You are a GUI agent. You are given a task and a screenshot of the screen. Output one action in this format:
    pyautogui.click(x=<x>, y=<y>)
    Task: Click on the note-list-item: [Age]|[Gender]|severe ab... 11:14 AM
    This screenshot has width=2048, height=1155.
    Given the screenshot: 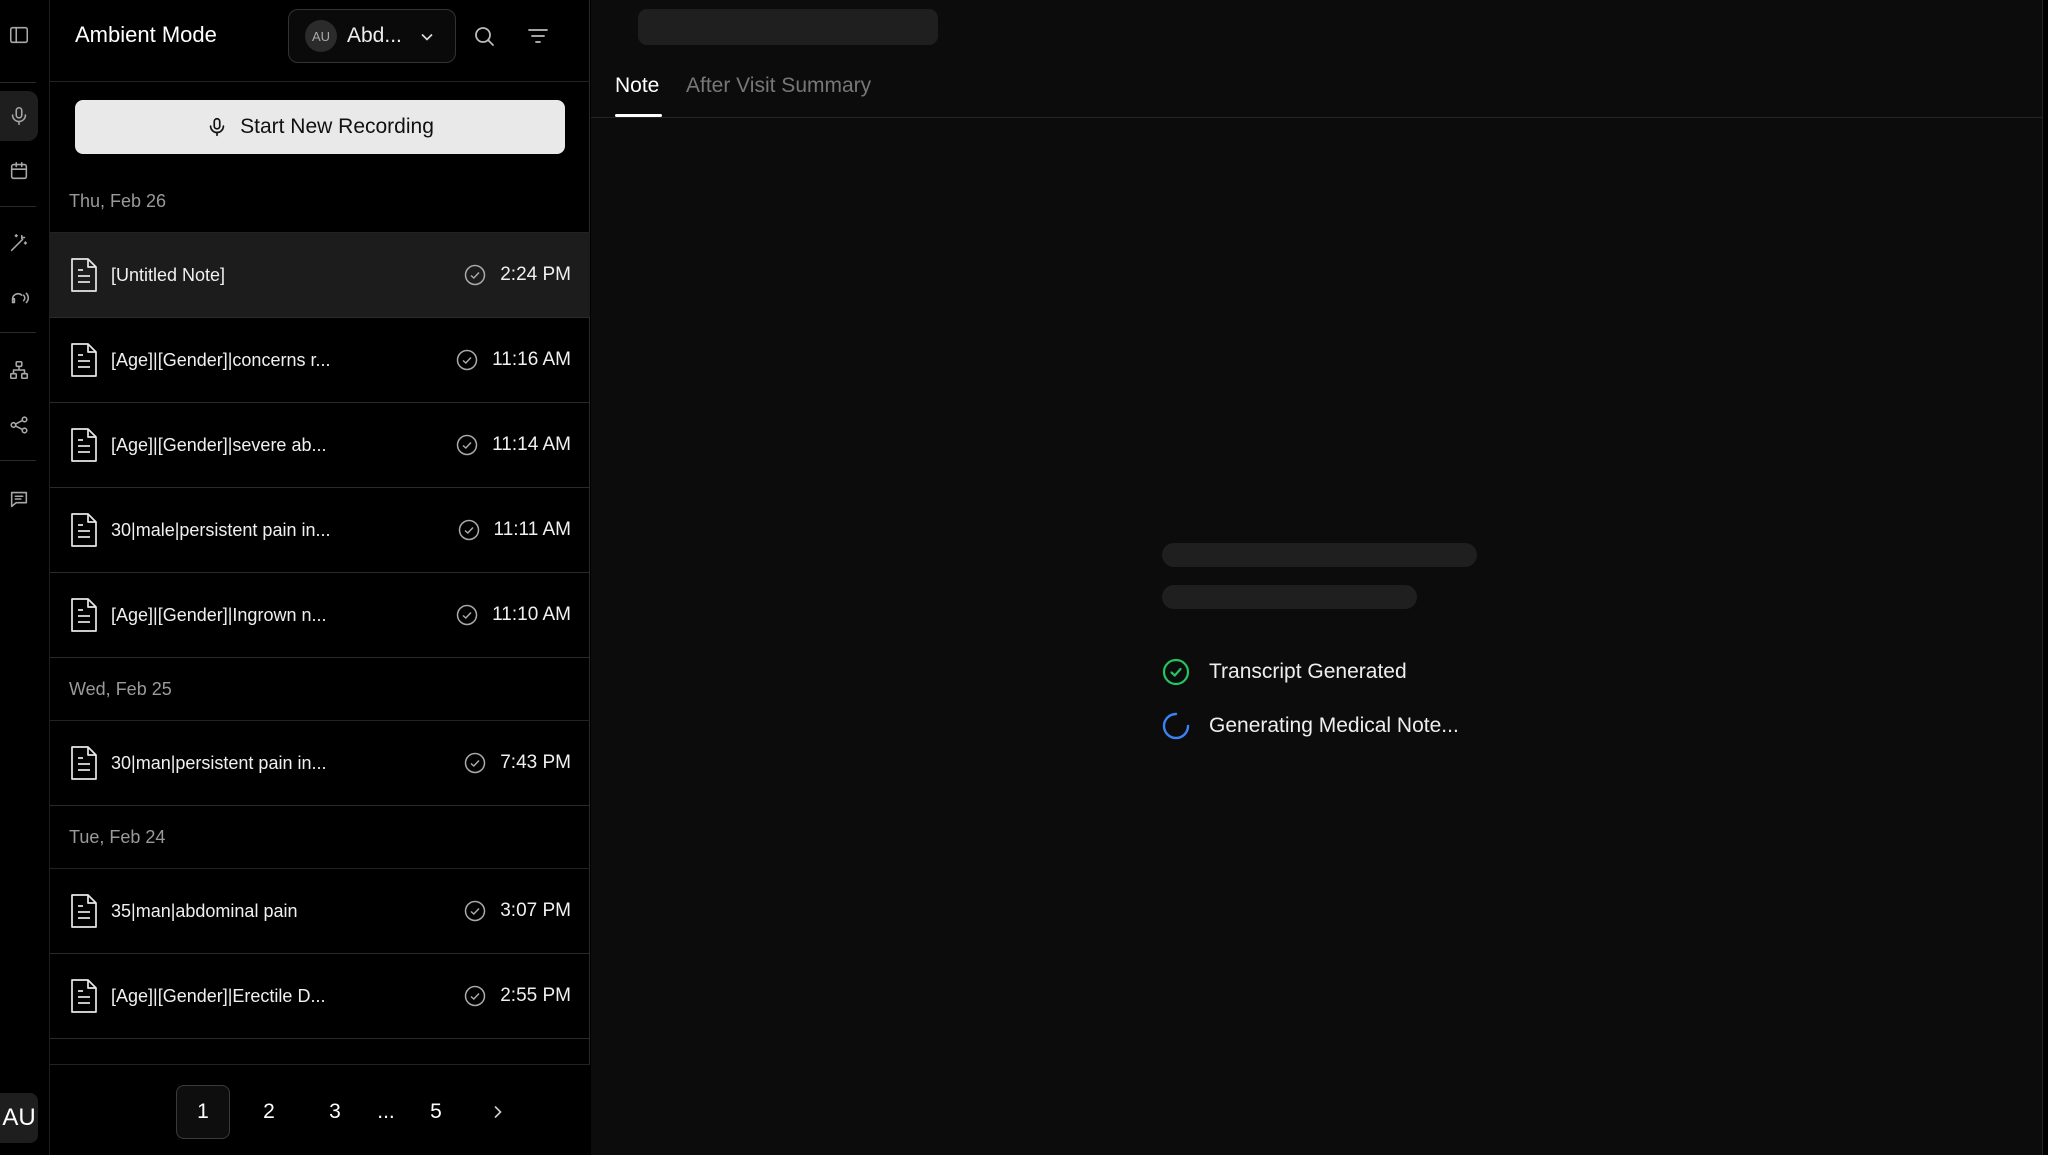 What is the action you would take?
    pyautogui.click(x=320, y=445)
    